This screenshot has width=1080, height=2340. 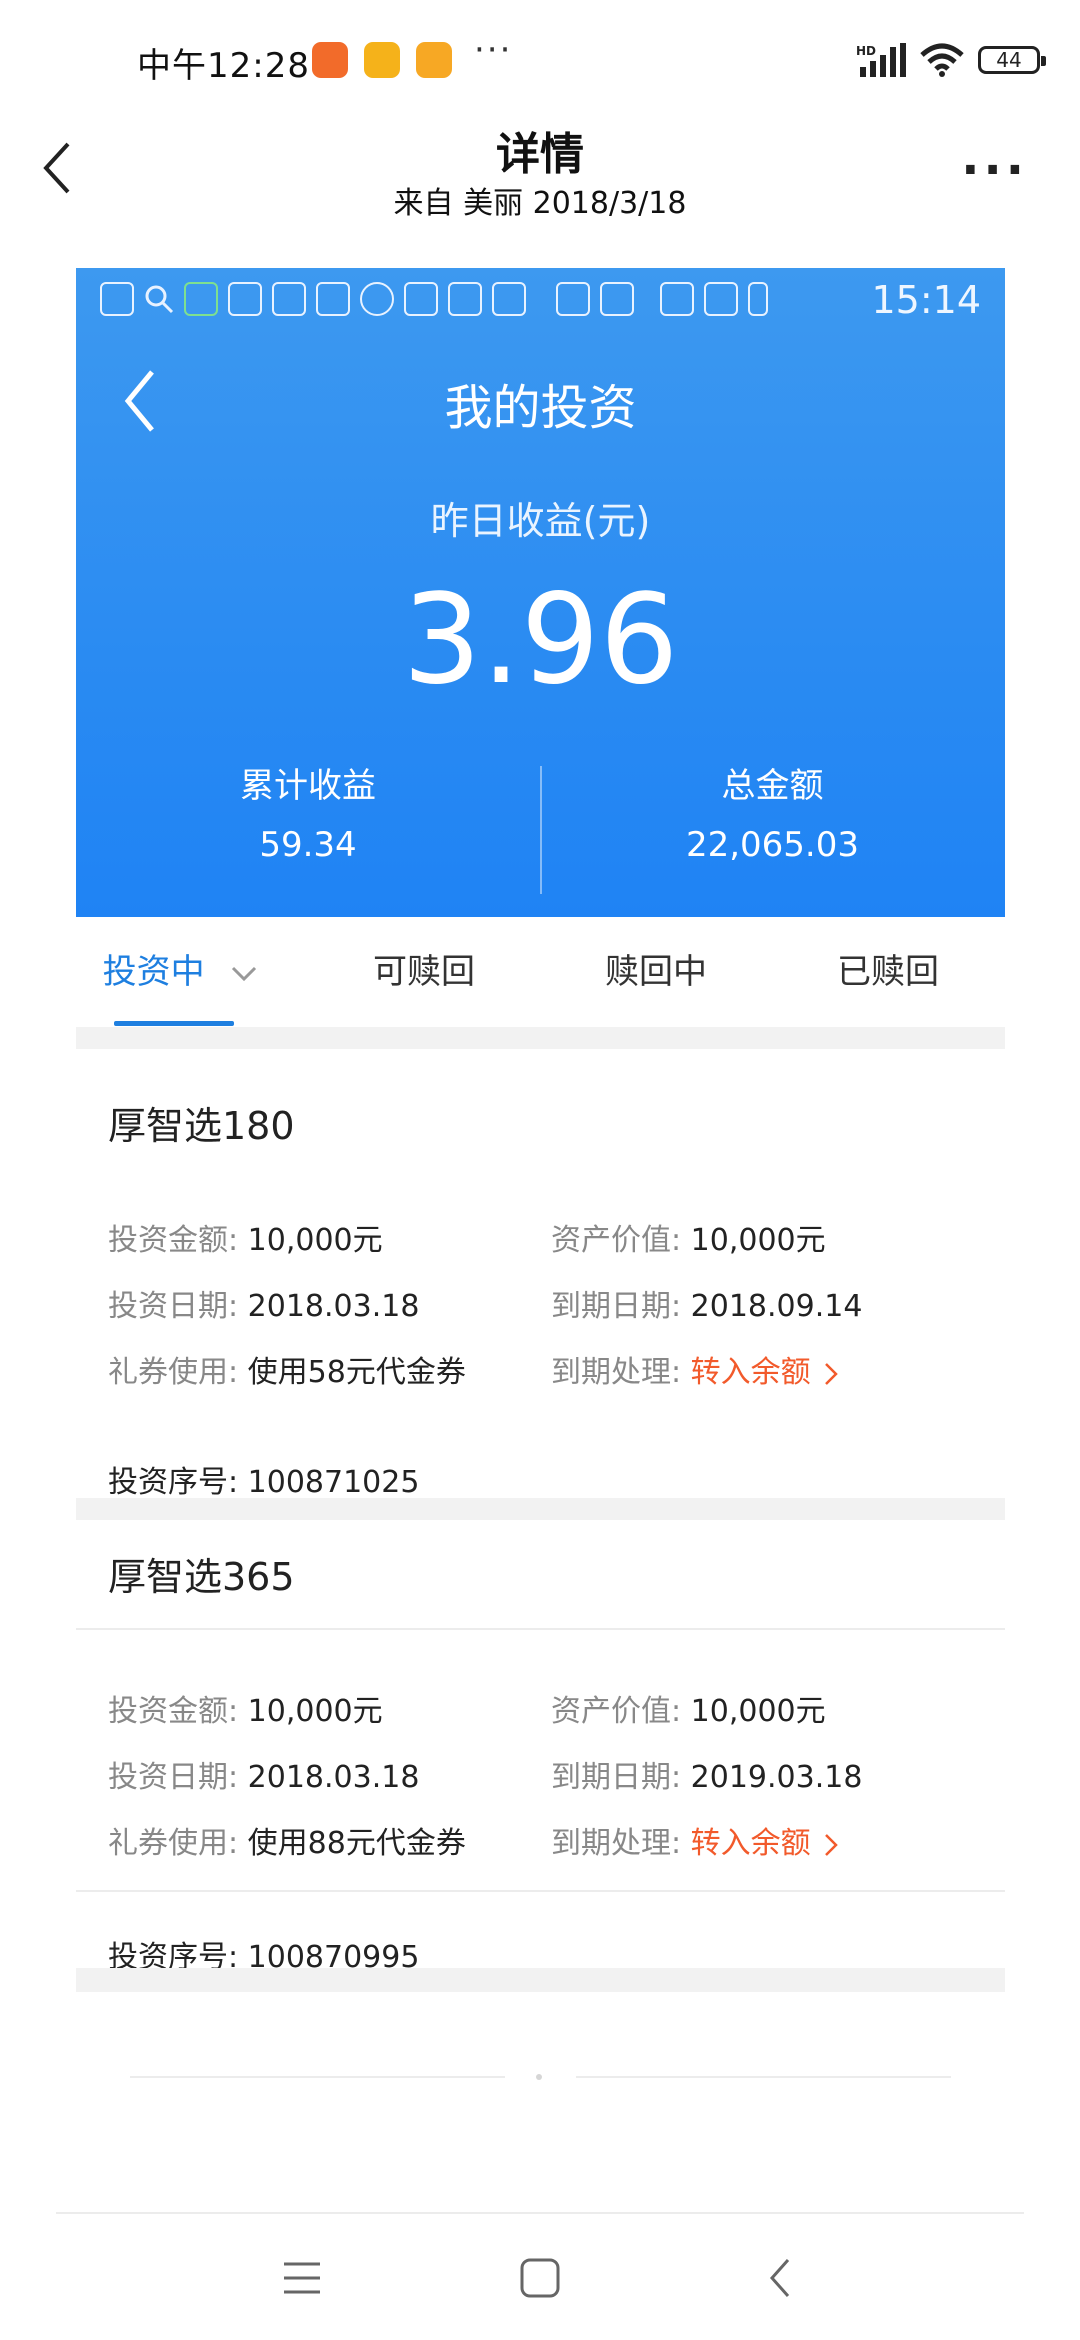 I want to click on message-icon, so click(x=117, y=299).